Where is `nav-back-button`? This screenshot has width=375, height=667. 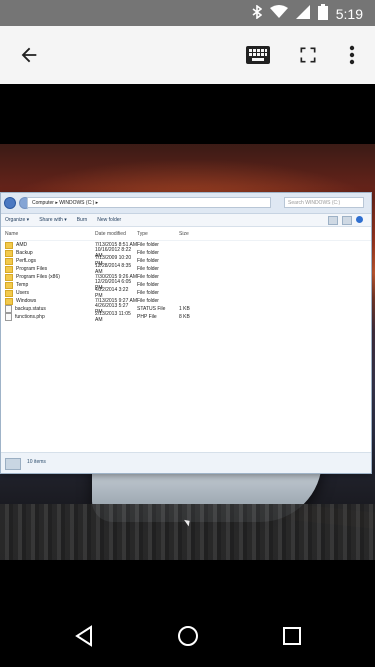
nav-back-button is located at coordinates (84, 636).